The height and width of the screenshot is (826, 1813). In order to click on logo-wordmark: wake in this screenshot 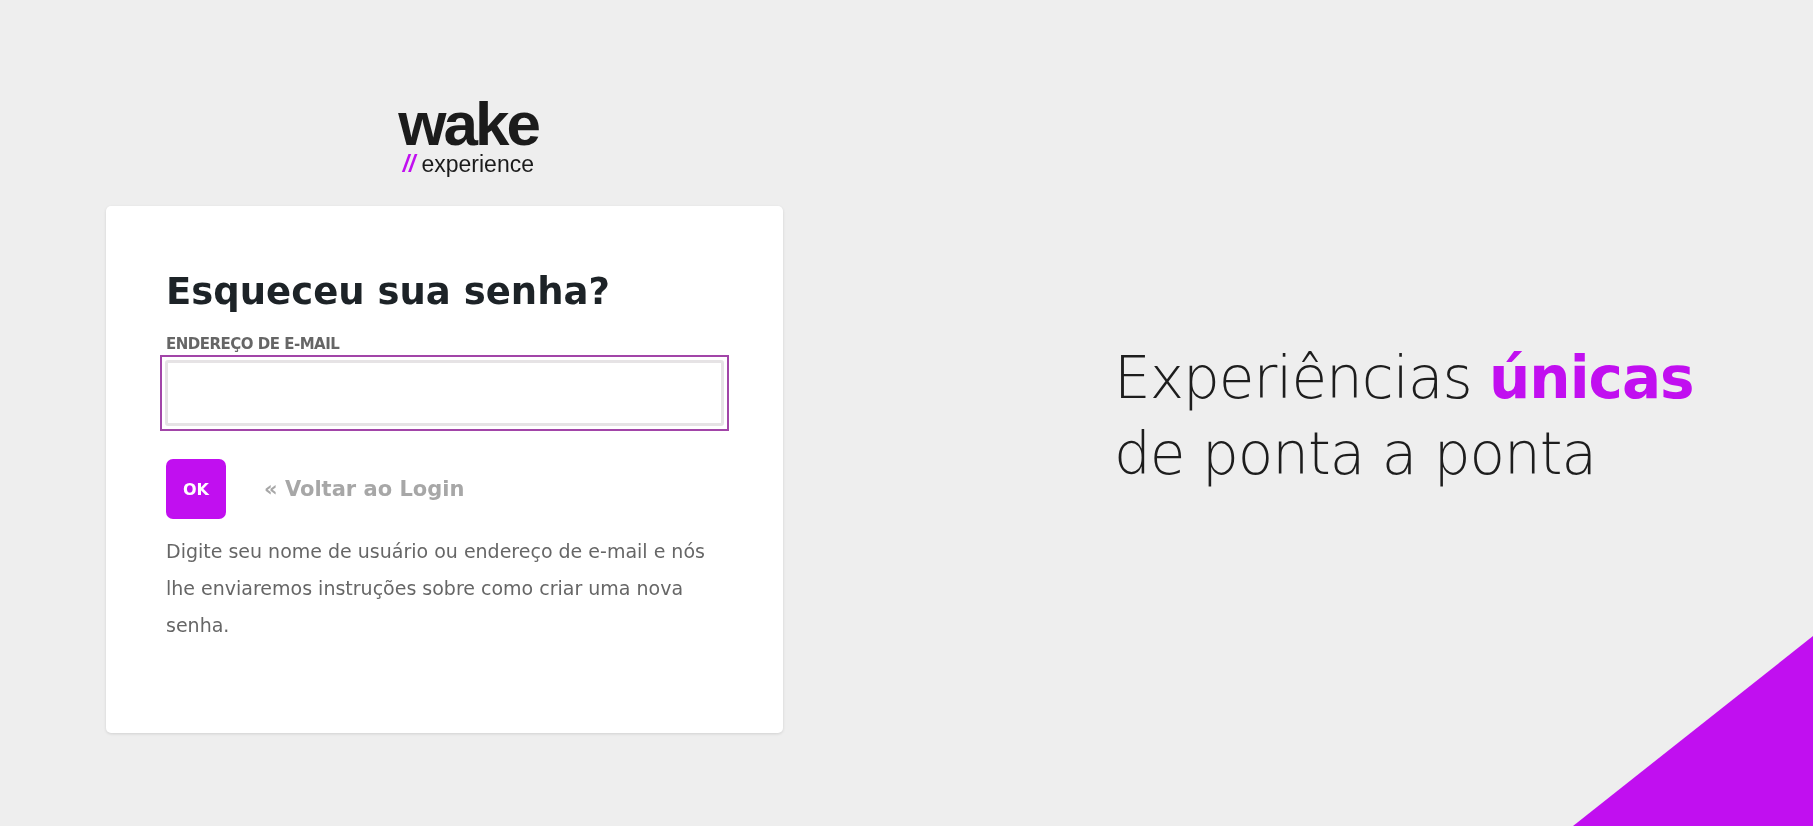, I will do `click(468, 124)`.